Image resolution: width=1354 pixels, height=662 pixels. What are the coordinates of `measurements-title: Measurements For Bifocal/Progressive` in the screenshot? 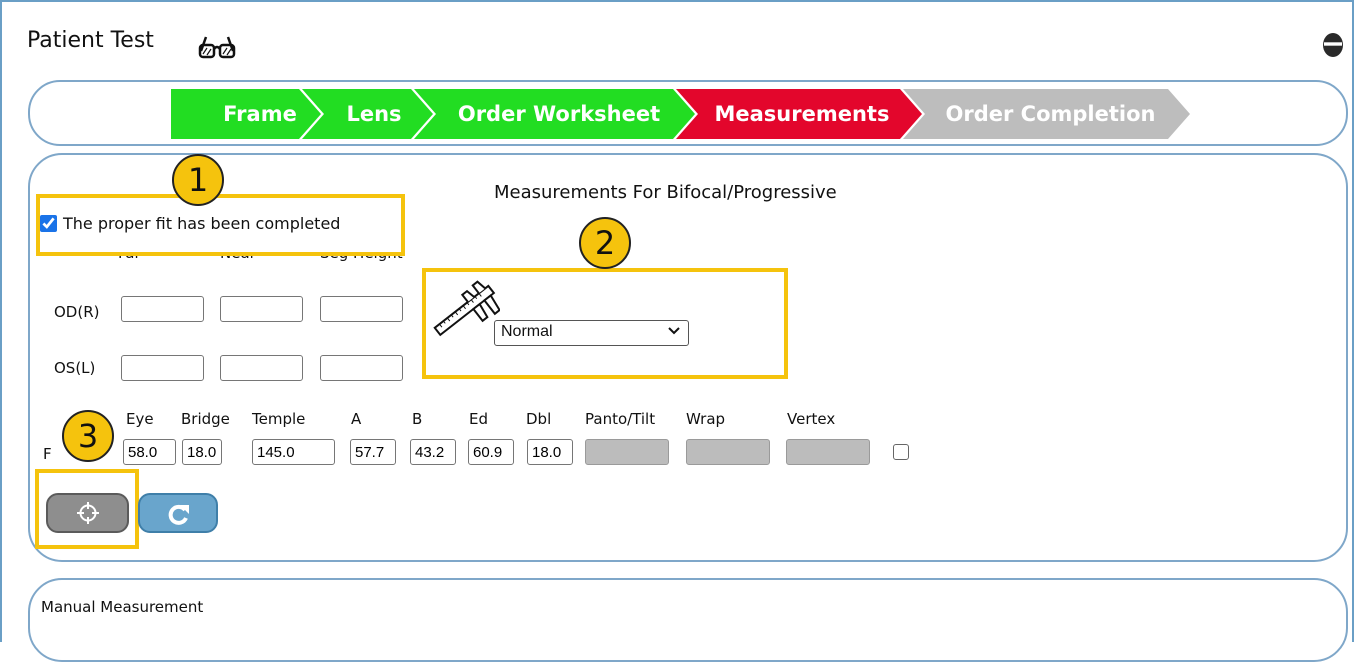 It's located at (665, 192).